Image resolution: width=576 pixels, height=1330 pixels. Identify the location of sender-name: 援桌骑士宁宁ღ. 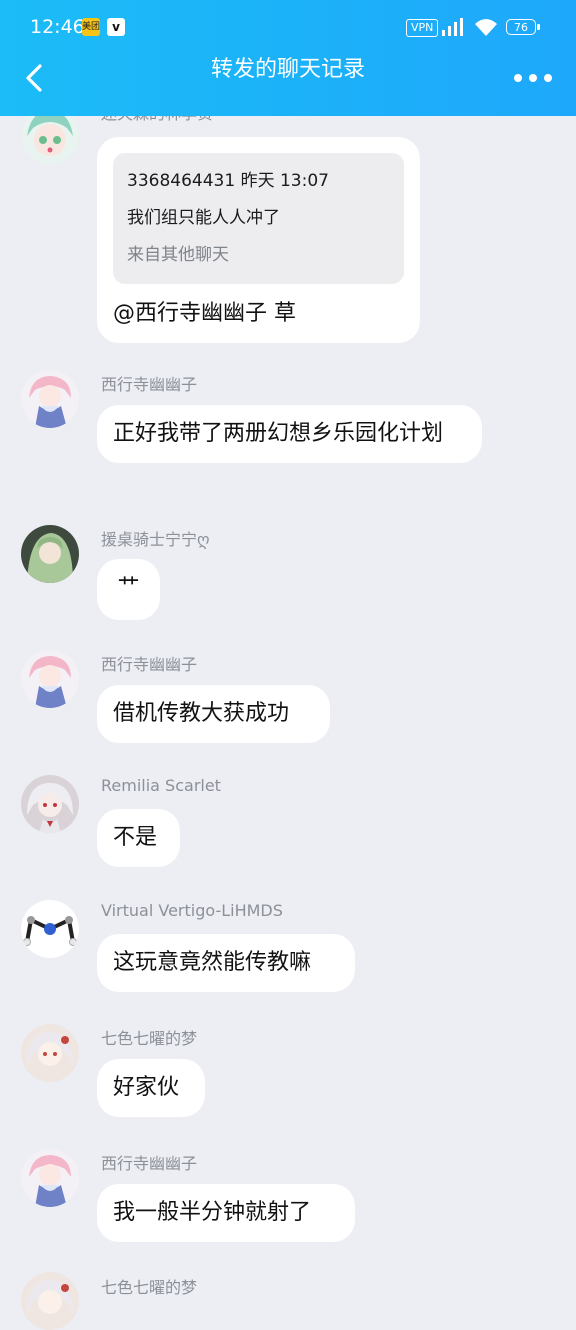
(155, 539).